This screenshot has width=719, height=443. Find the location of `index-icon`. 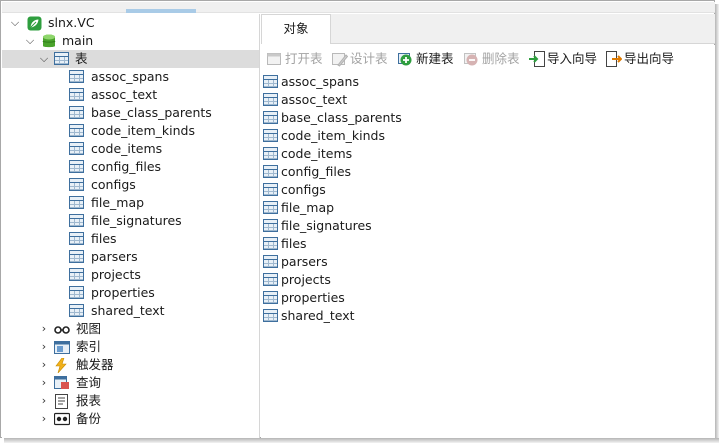

index-icon is located at coordinates (62, 347).